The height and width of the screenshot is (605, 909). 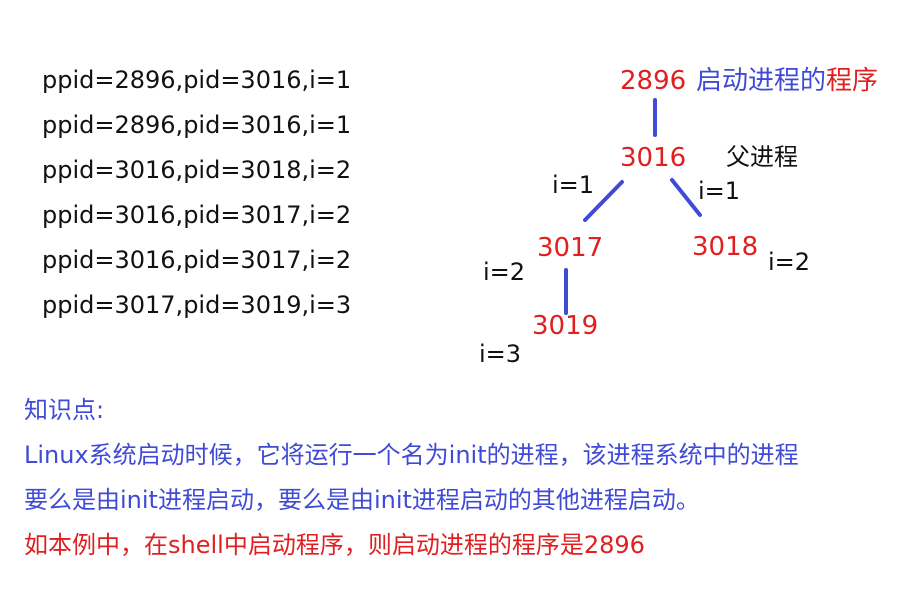 What do you see at coordinates (789, 262) in the screenshot?
I see `child-right-label: i=2` at bounding box center [789, 262].